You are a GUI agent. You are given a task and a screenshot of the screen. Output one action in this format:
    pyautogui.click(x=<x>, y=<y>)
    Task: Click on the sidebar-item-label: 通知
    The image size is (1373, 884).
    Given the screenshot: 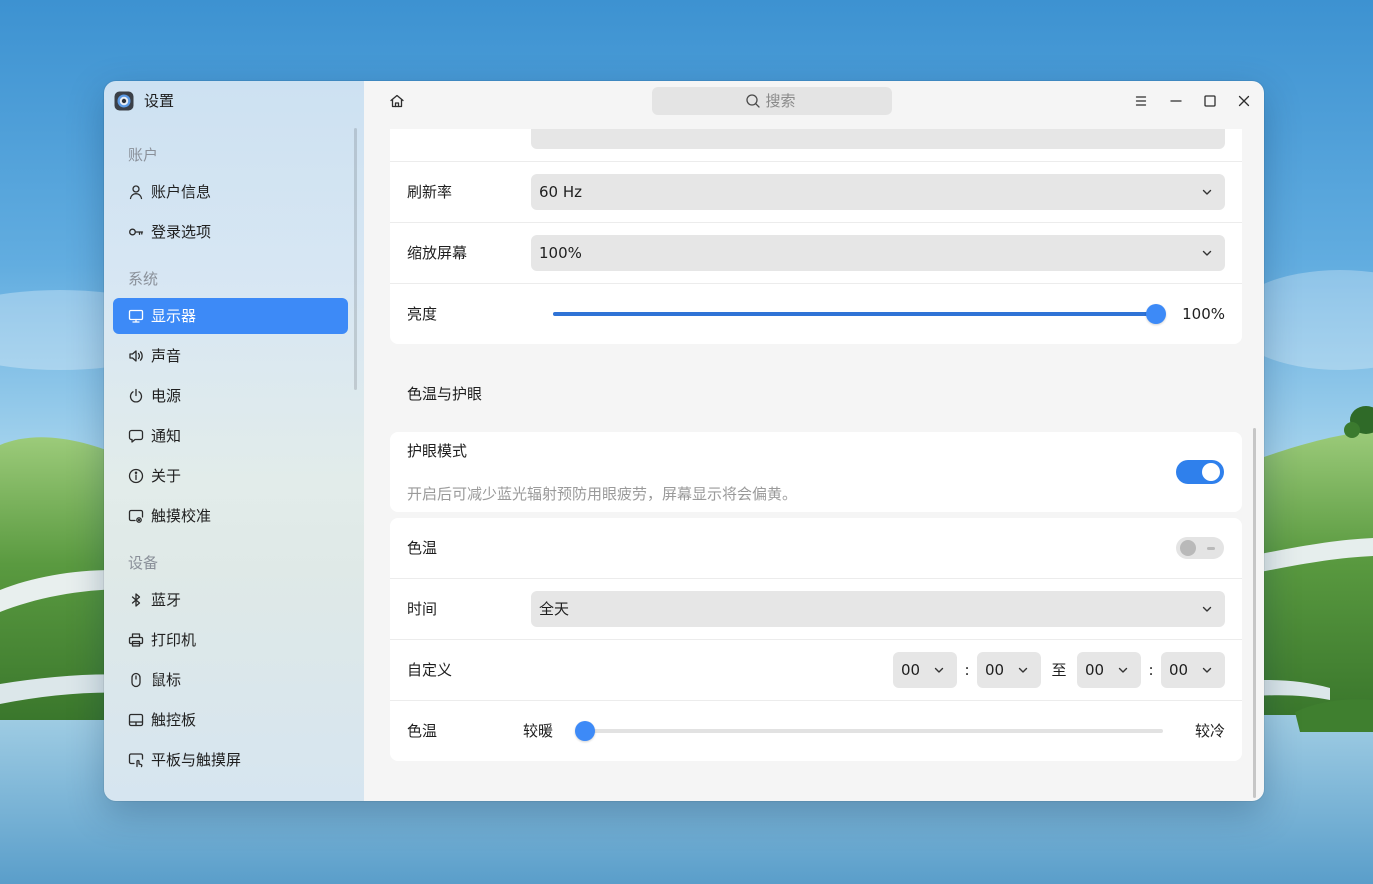 What is the action you would take?
    pyautogui.click(x=166, y=436)
    